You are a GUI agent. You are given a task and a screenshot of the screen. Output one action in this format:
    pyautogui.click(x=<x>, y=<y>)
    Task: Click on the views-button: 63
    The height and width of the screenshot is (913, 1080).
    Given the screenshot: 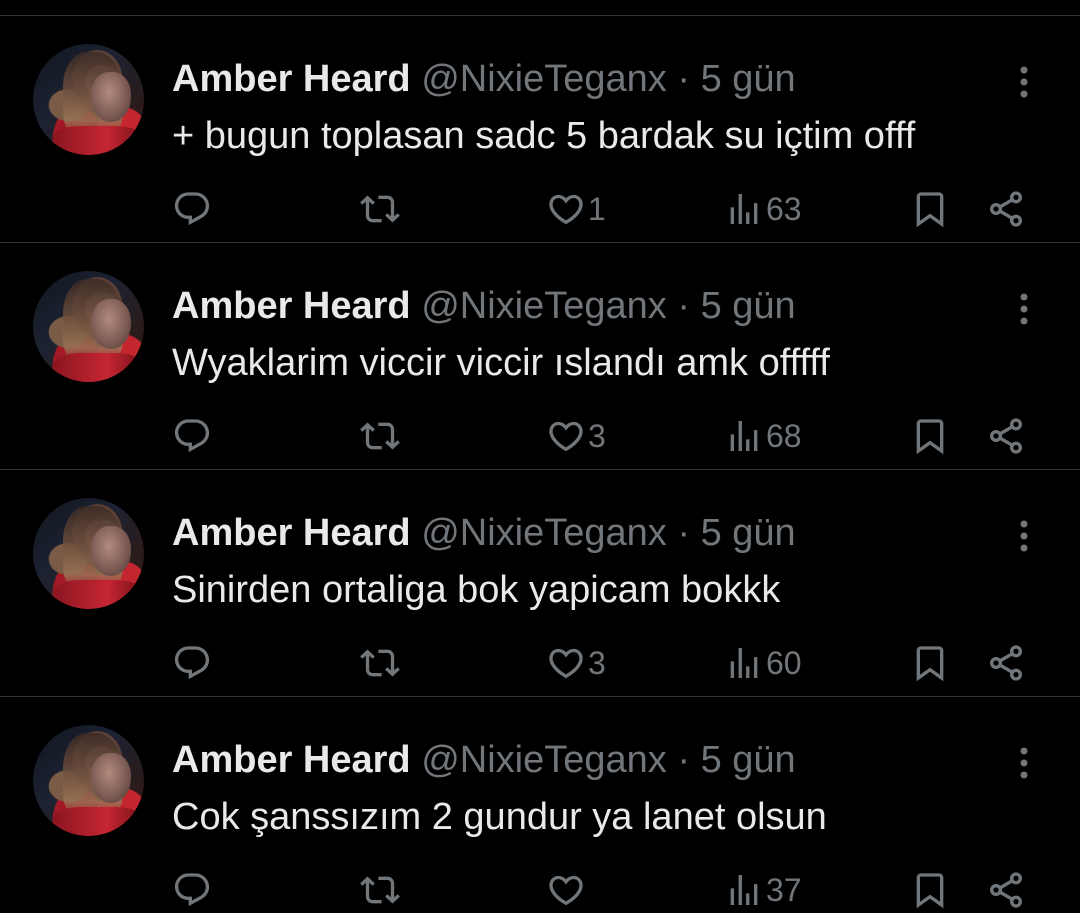 What is the action you would take?
    pyautogui.click(x=763, y=209)
    